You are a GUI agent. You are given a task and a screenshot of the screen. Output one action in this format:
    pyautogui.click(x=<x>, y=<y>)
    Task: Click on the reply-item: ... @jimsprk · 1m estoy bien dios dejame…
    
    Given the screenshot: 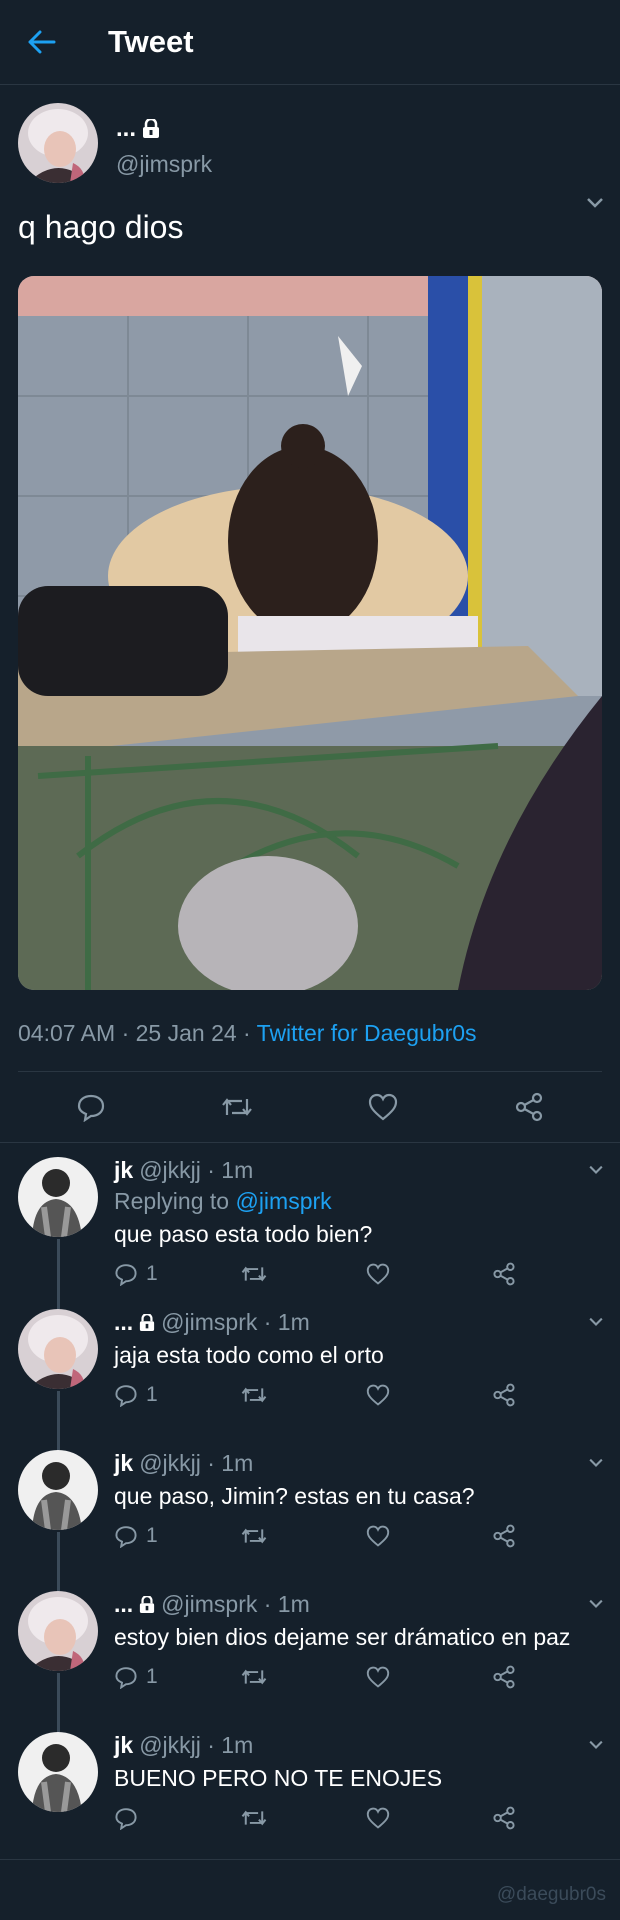 What is the action you would take?
    pyautogui.click(x=310, y=1647)
    